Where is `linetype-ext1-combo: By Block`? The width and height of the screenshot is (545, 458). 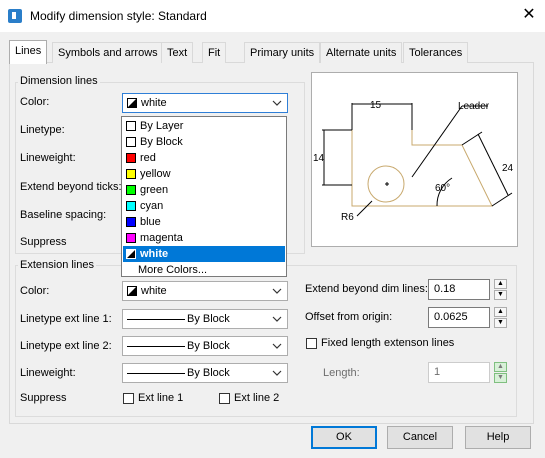
linetype-ext1-combo: By Block is located at coordinates (205, 319).